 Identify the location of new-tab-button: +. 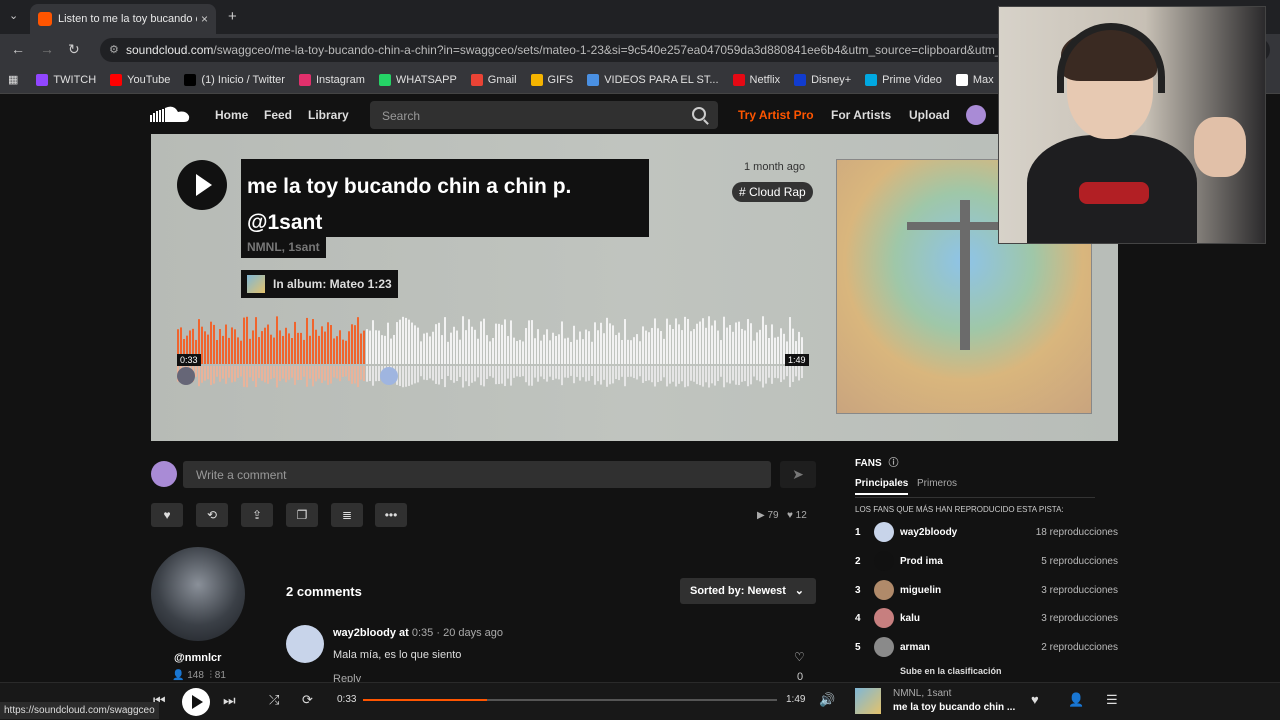
(232, 16).